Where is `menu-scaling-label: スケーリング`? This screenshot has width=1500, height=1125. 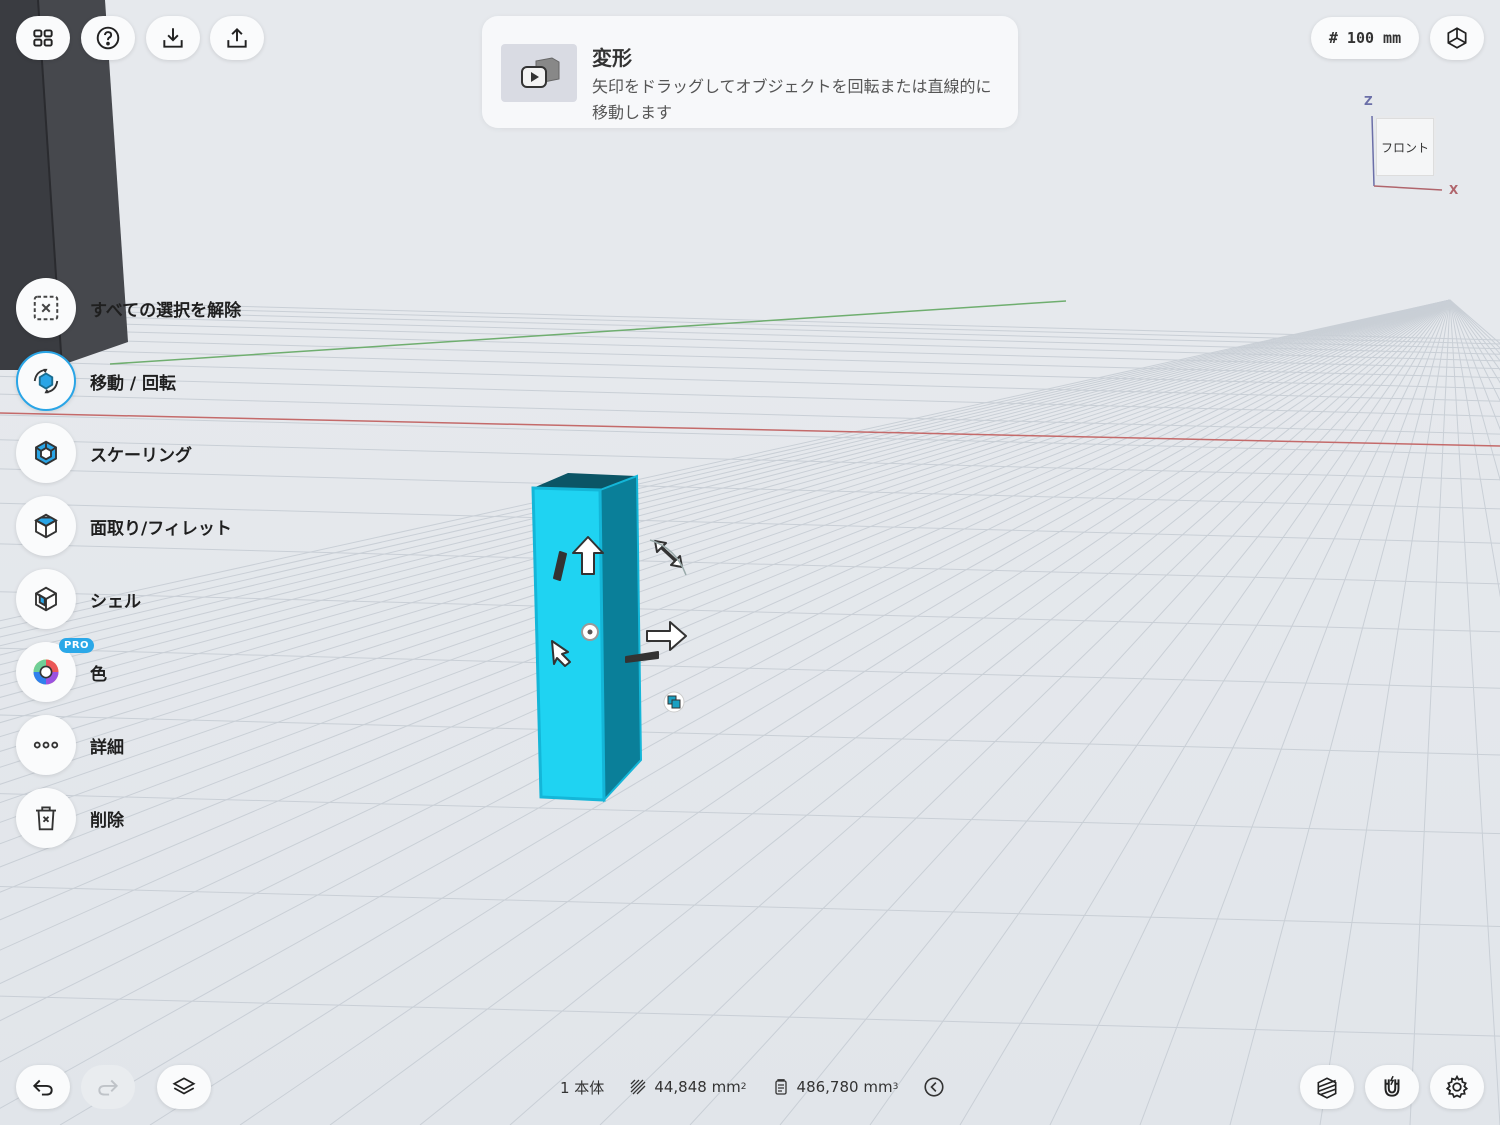
menu-scaling-label: スケーリング is located at coordinates (141, 455).